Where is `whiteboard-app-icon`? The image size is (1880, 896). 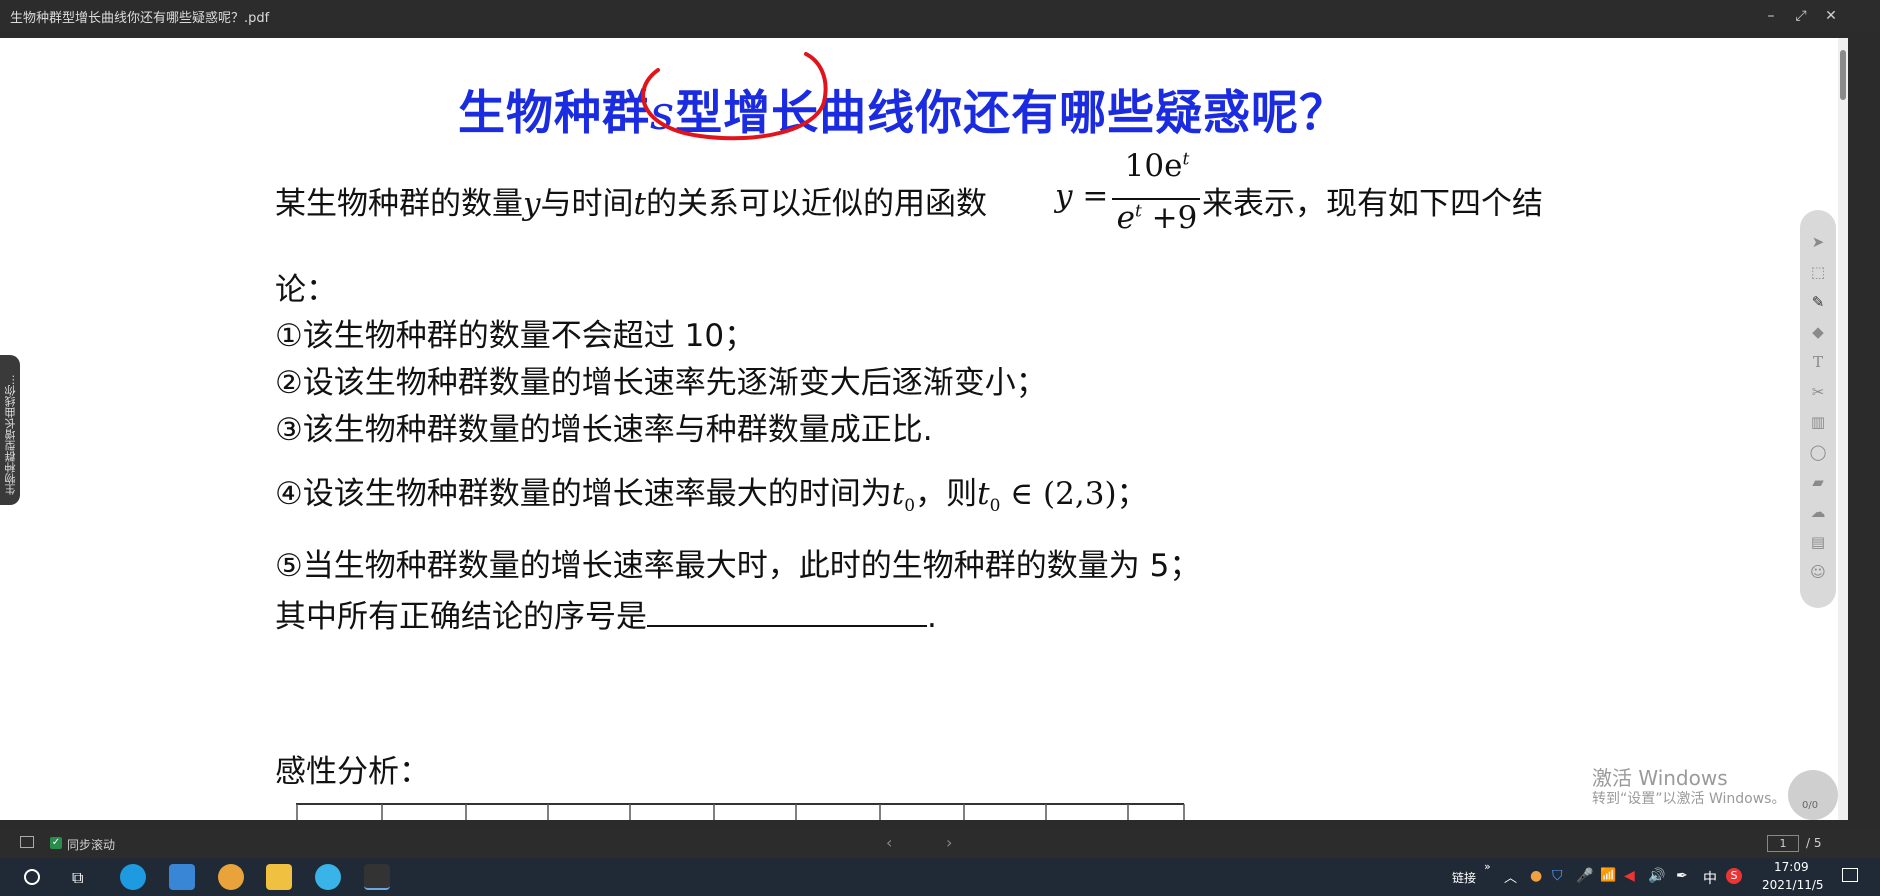 whiteboard-app-icon is located at coordinates (328, 877).